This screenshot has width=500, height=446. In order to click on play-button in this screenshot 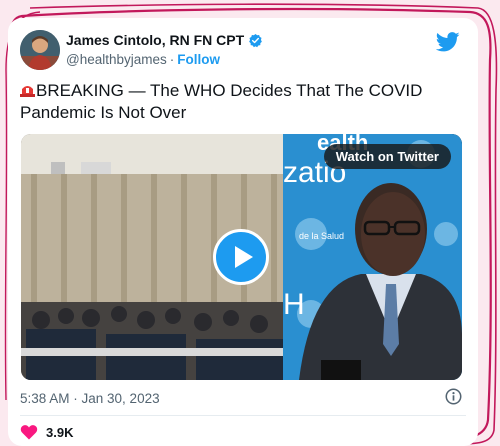, I will do `click(241, 257)`.